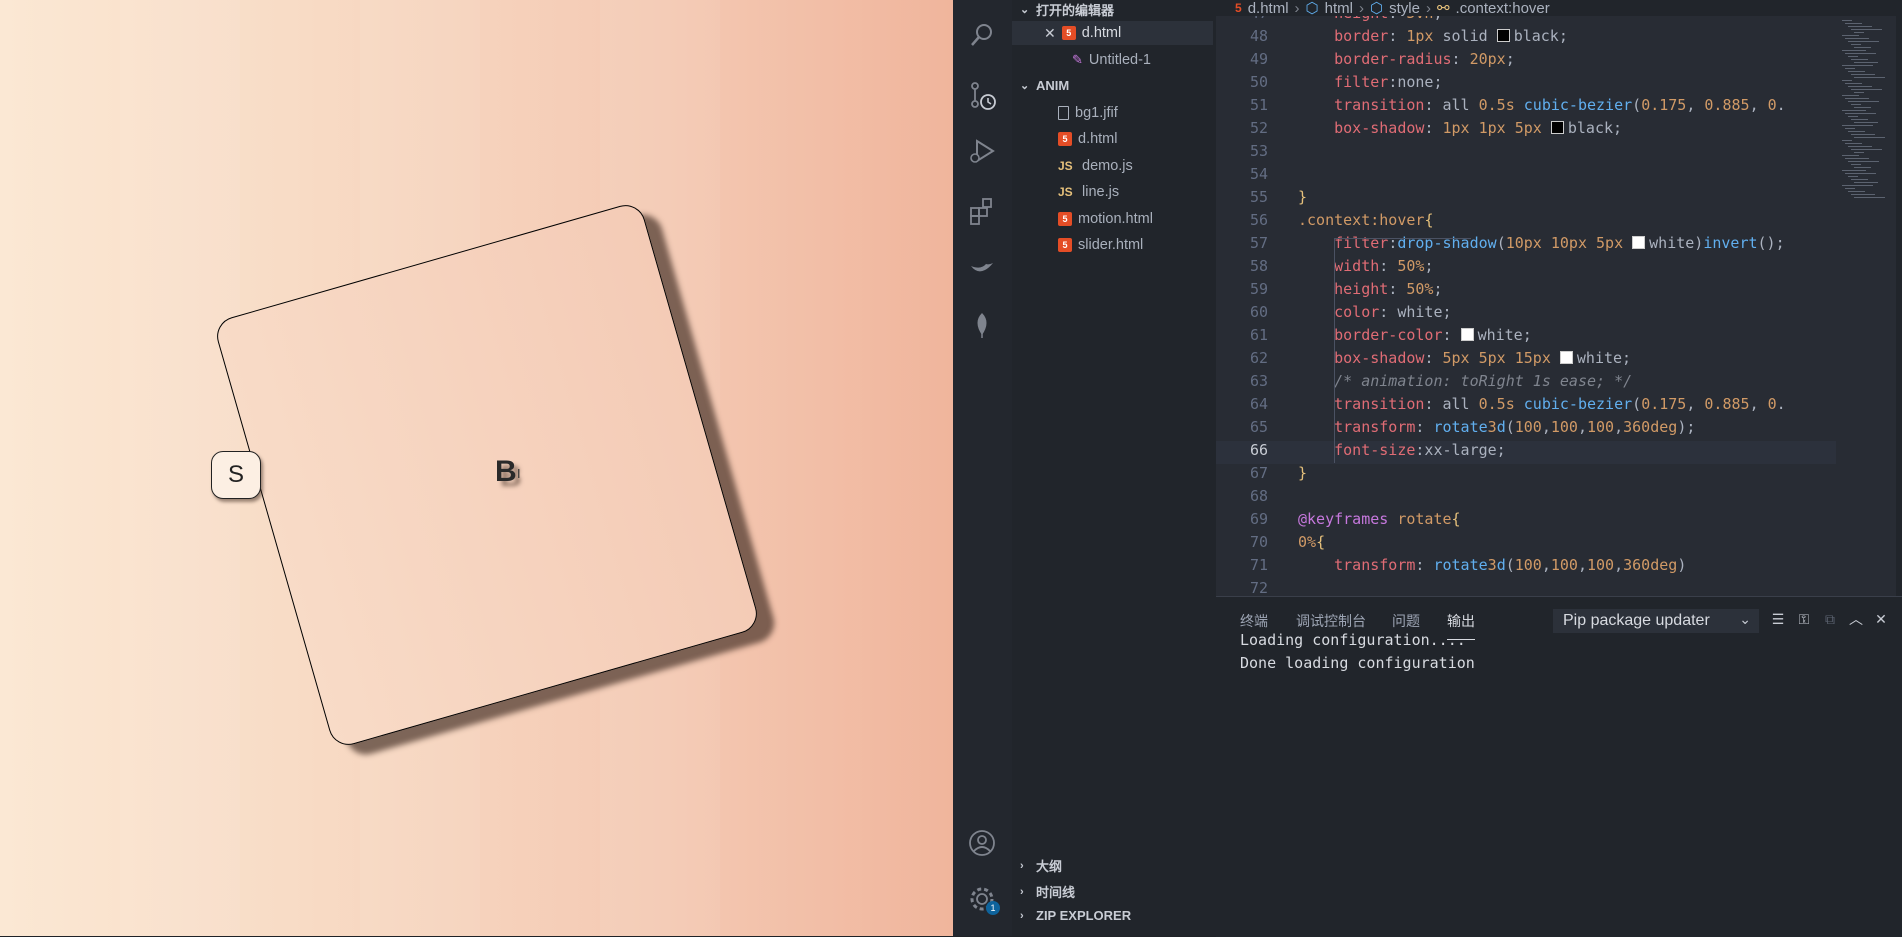 This screenshot has height=937, width=1902. What do you see at coordinates (982, 269) in the screenshot?
I see `bird-icon` at bounding box center [982, 269].